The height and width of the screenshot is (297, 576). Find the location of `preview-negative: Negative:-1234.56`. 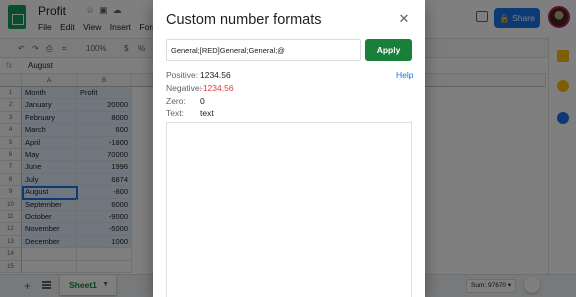

preview-negative: Negative:-1234.56 is located at coordinates (200, 88).